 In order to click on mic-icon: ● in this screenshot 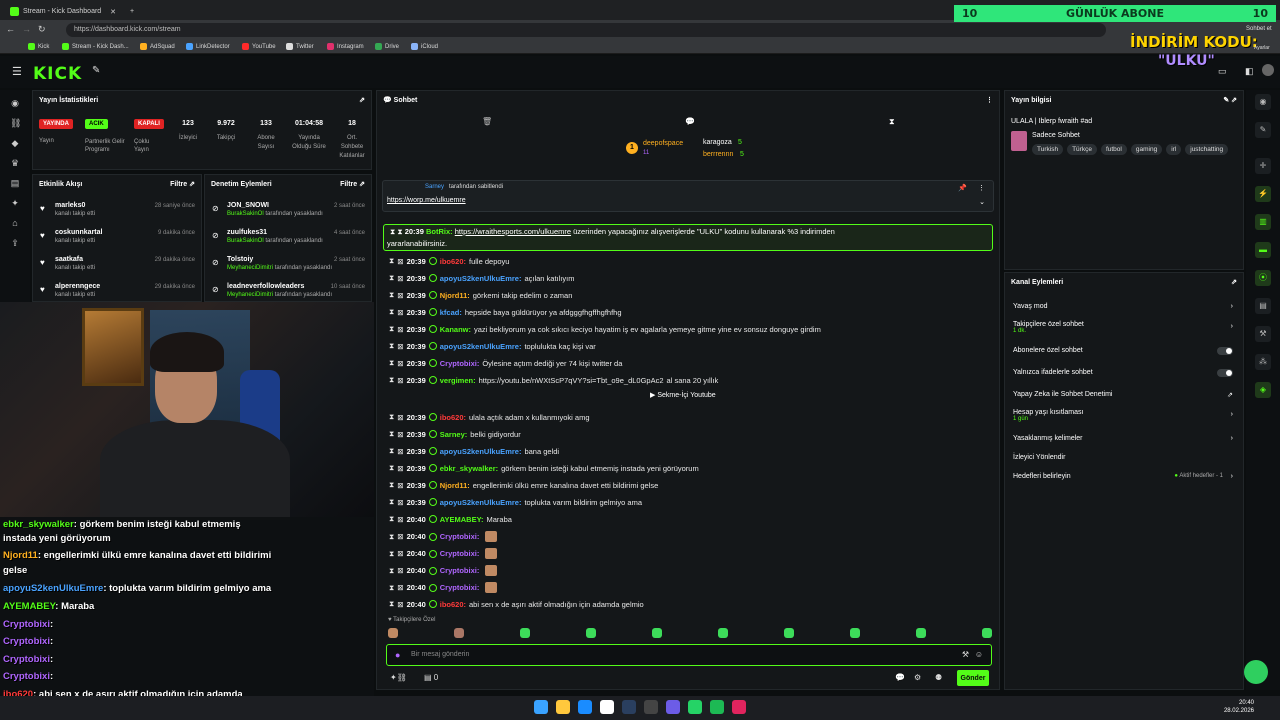, I will do `click(397, 655)`.